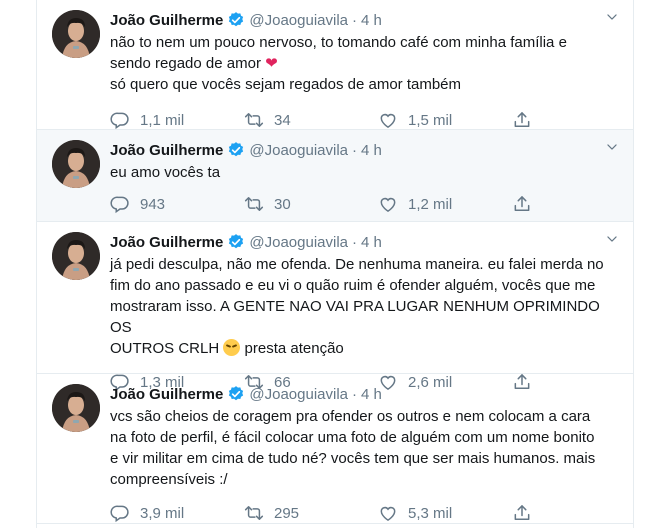 Image resolution: width=658 pixels, height=530 pixels. What do you see at coordinates (177, 204) in the screenshot?
I see `reply-button: 943` at bounding box center [177, 204].